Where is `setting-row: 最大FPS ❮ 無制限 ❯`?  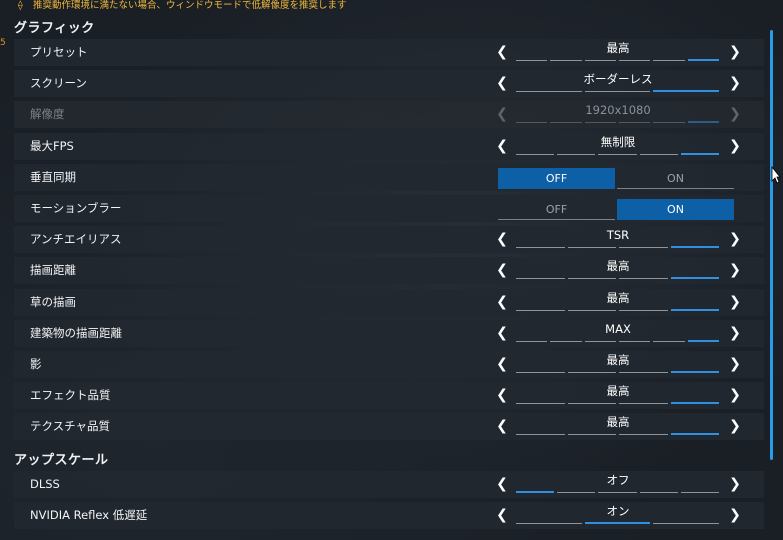 setting-row: 最大FPS ❮ 無制限 ❯ is located at coordinates (389, 146).